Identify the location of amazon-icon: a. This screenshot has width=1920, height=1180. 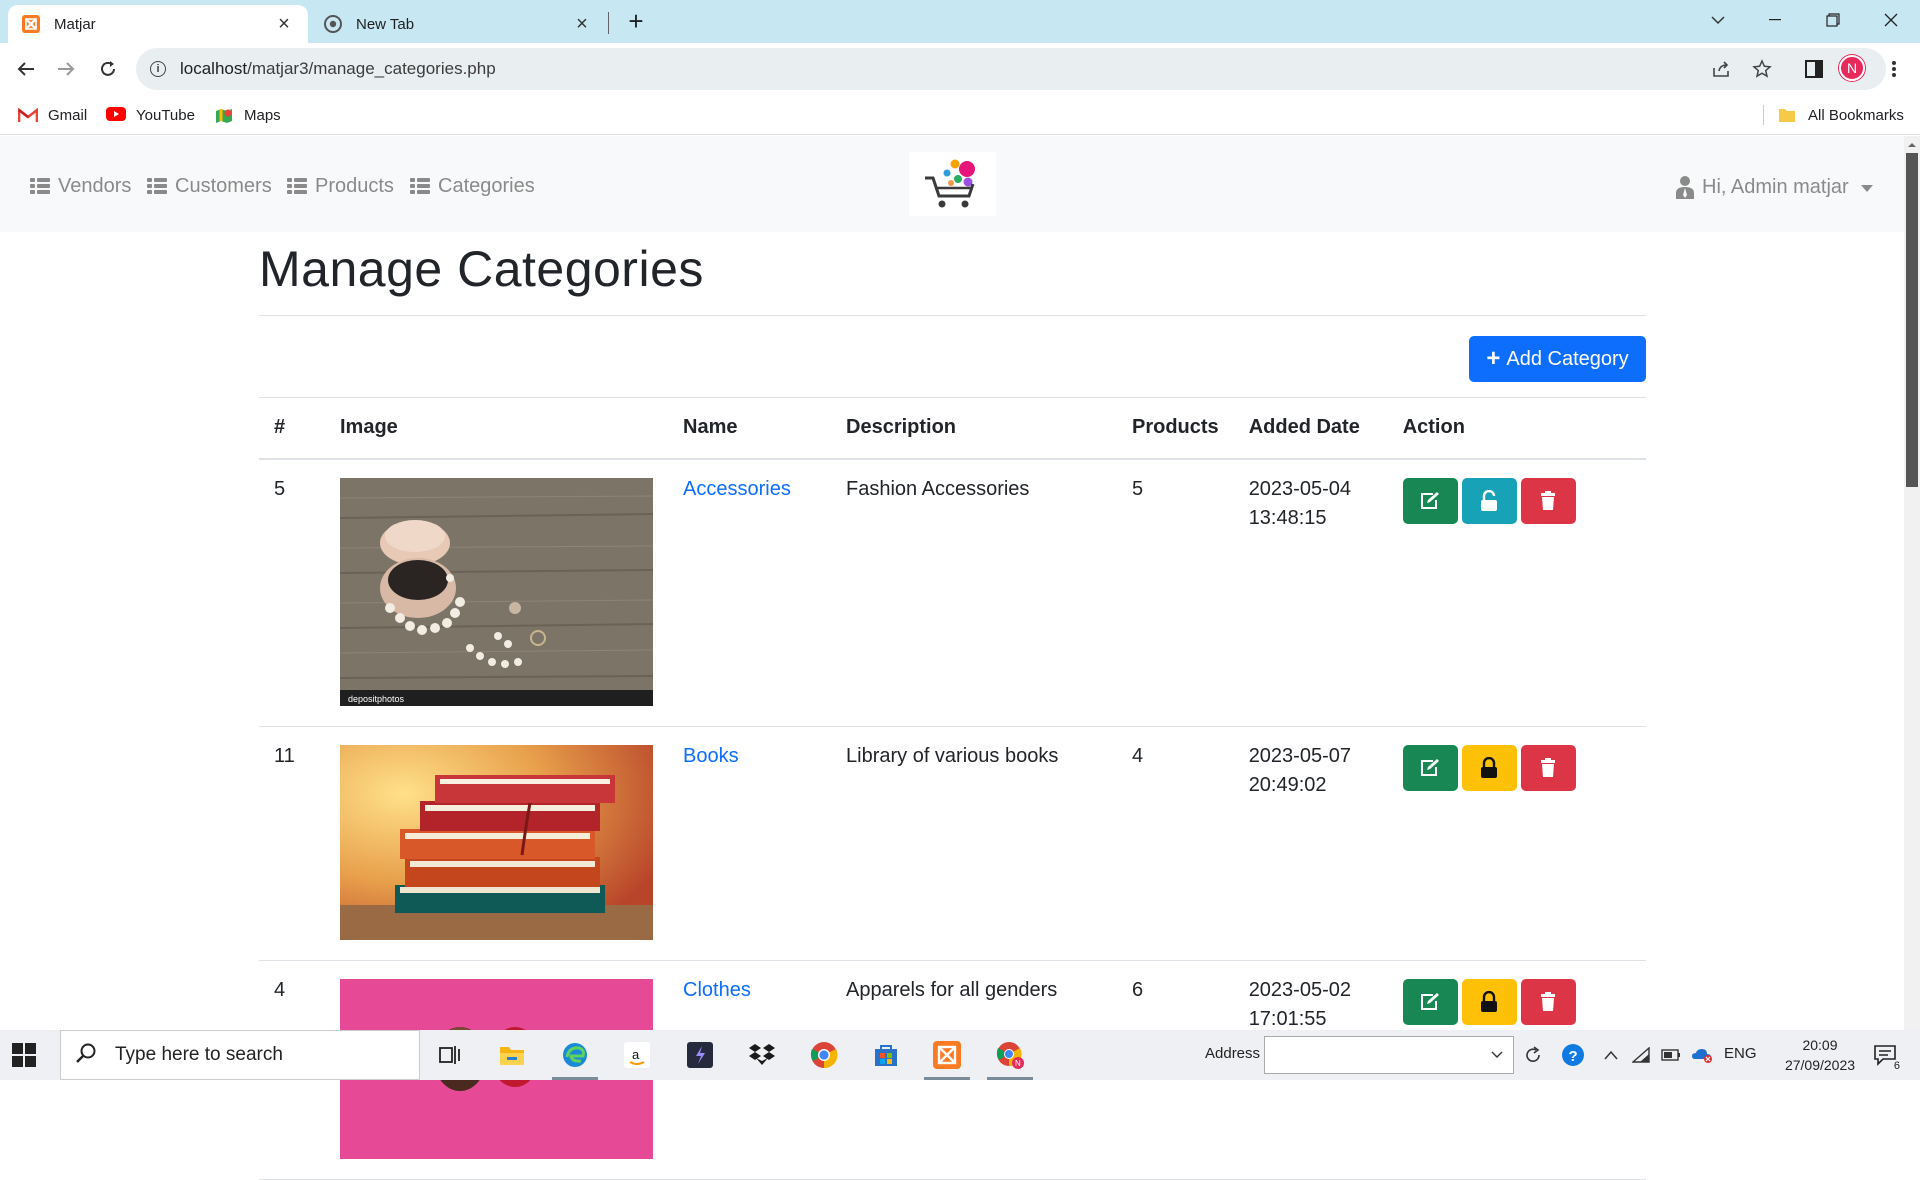
(637, 1055).